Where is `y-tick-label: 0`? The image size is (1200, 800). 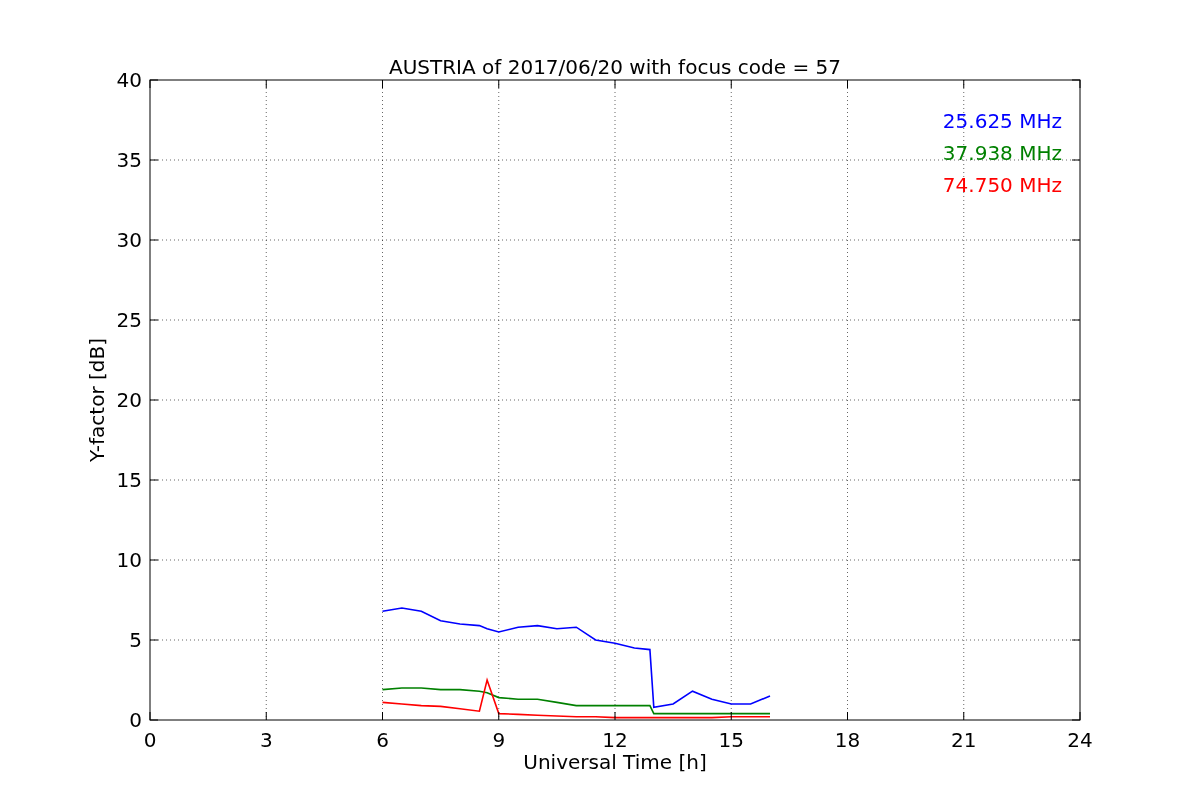
y-tick-label: 0 is located at coordinates (135, 720).